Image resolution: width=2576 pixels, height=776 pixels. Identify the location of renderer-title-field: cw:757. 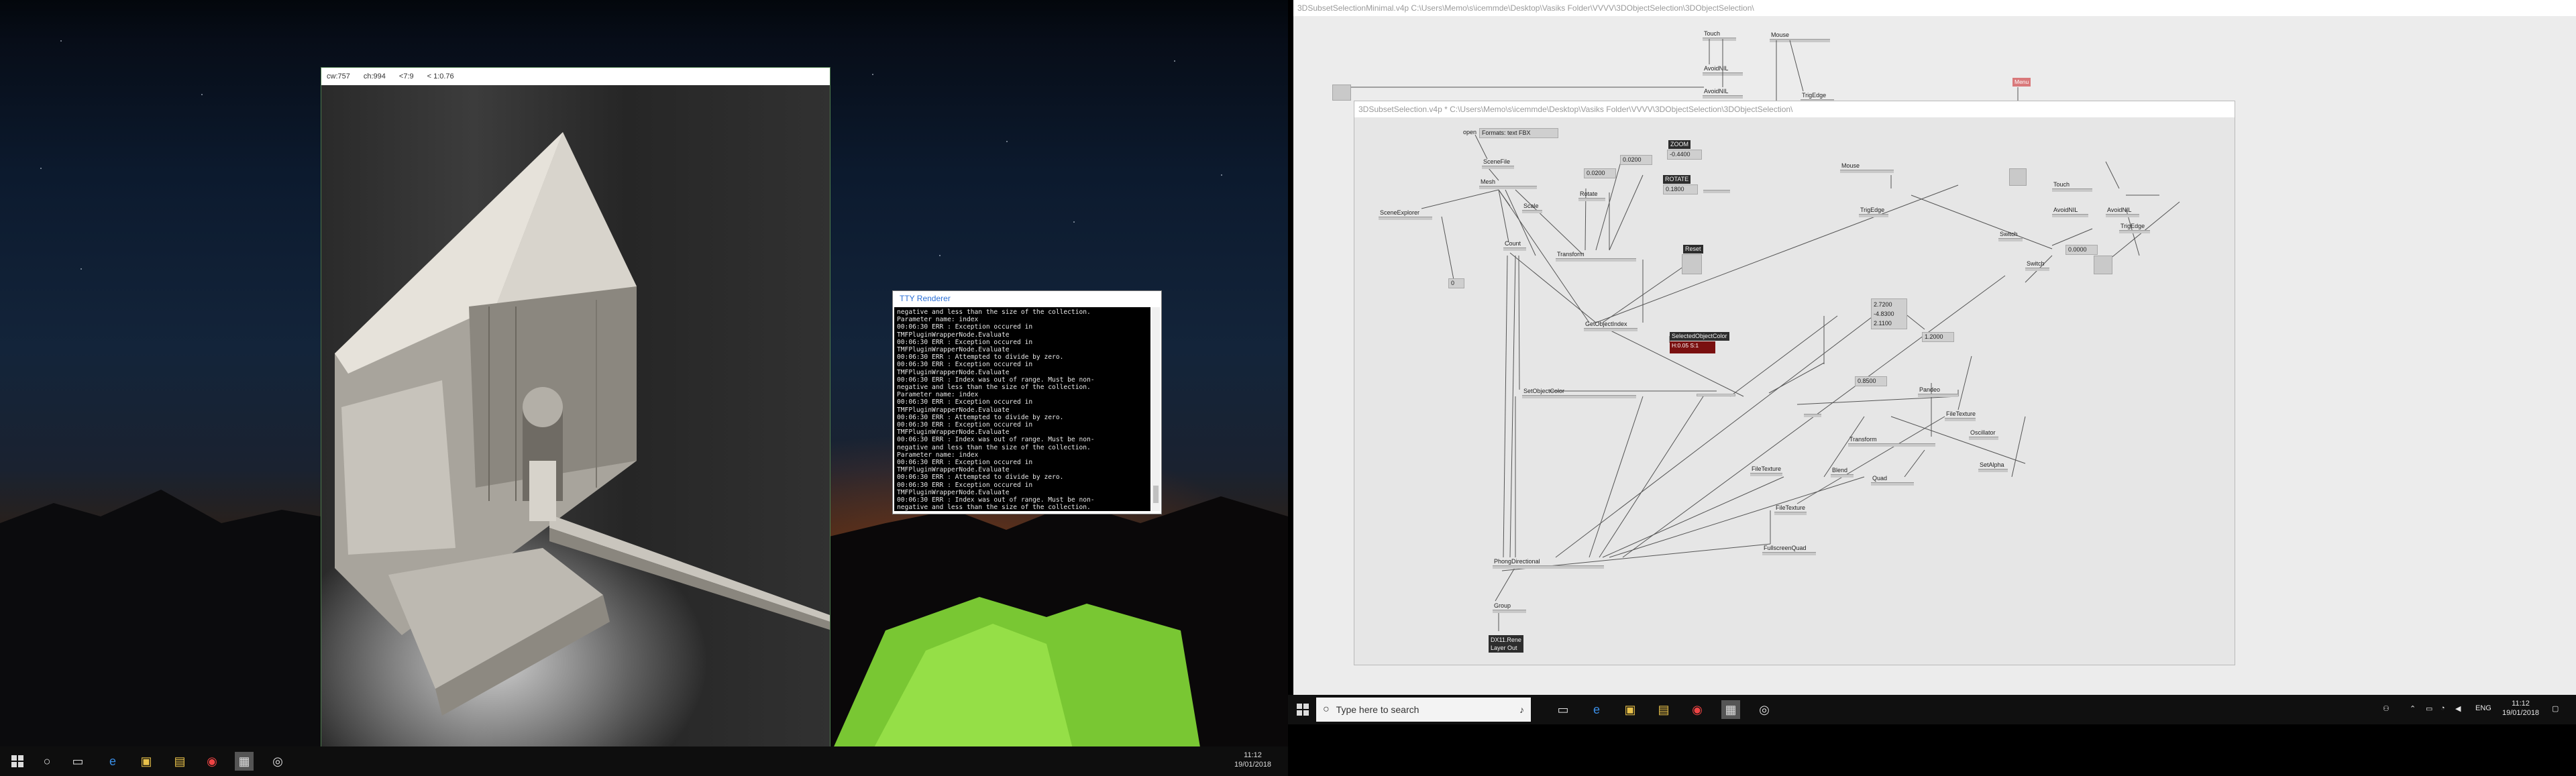
(338, 76).